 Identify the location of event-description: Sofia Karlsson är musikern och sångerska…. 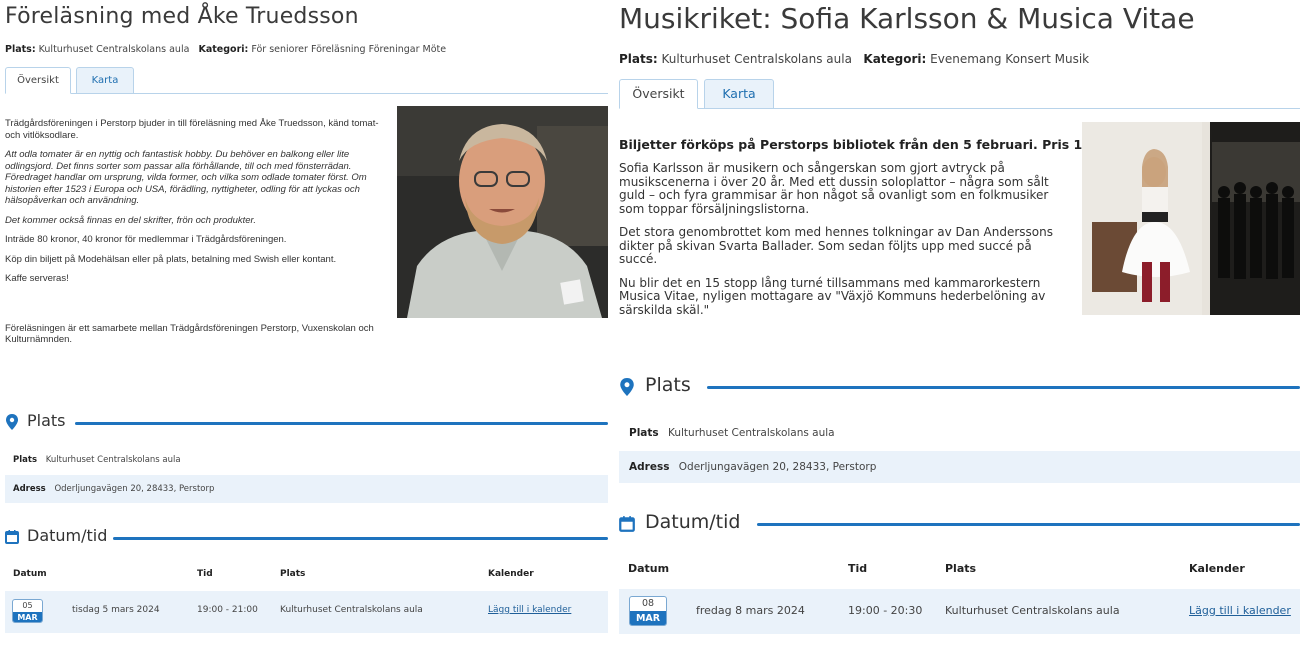
(844, 244).